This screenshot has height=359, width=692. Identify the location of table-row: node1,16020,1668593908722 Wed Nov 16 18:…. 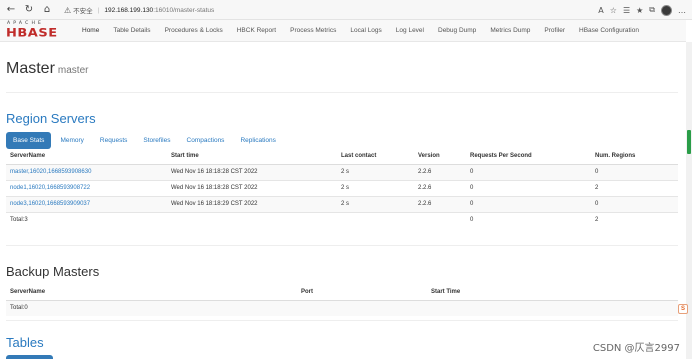
(342, 187).